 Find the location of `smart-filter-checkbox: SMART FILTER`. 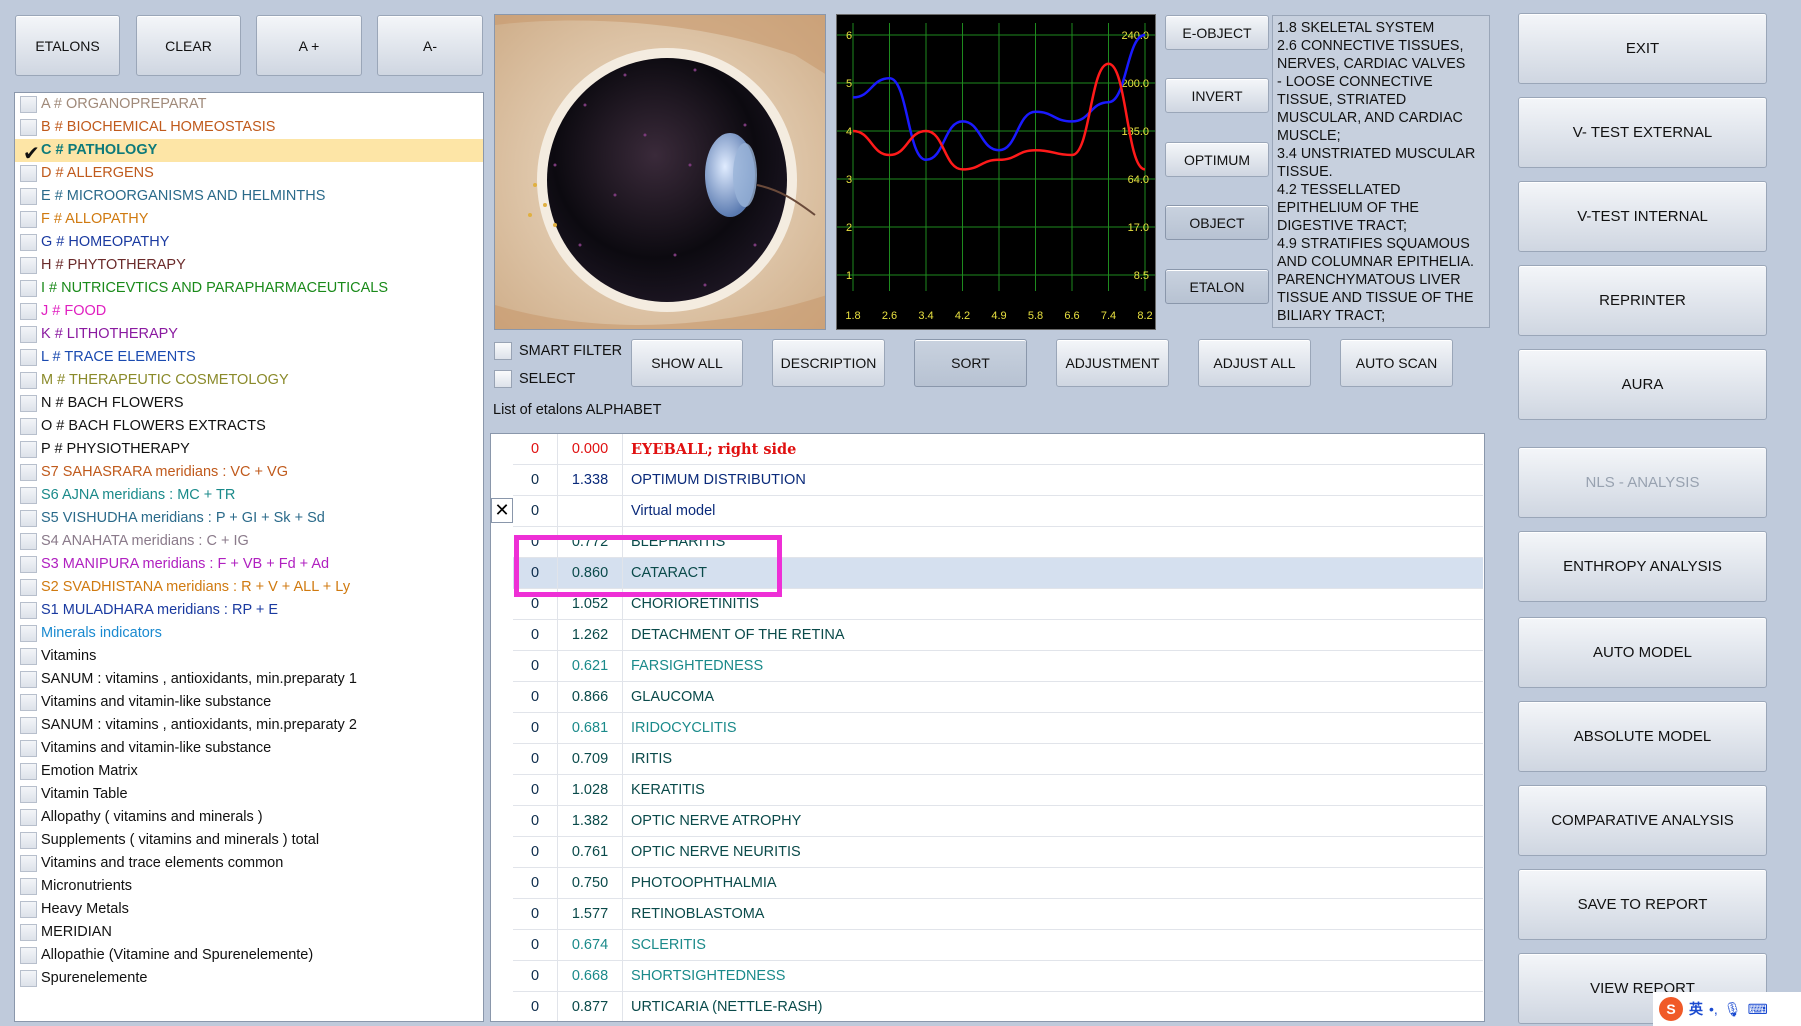

smart-filter-checkbox: SMART FILTER is located at coordinates (558, 351).